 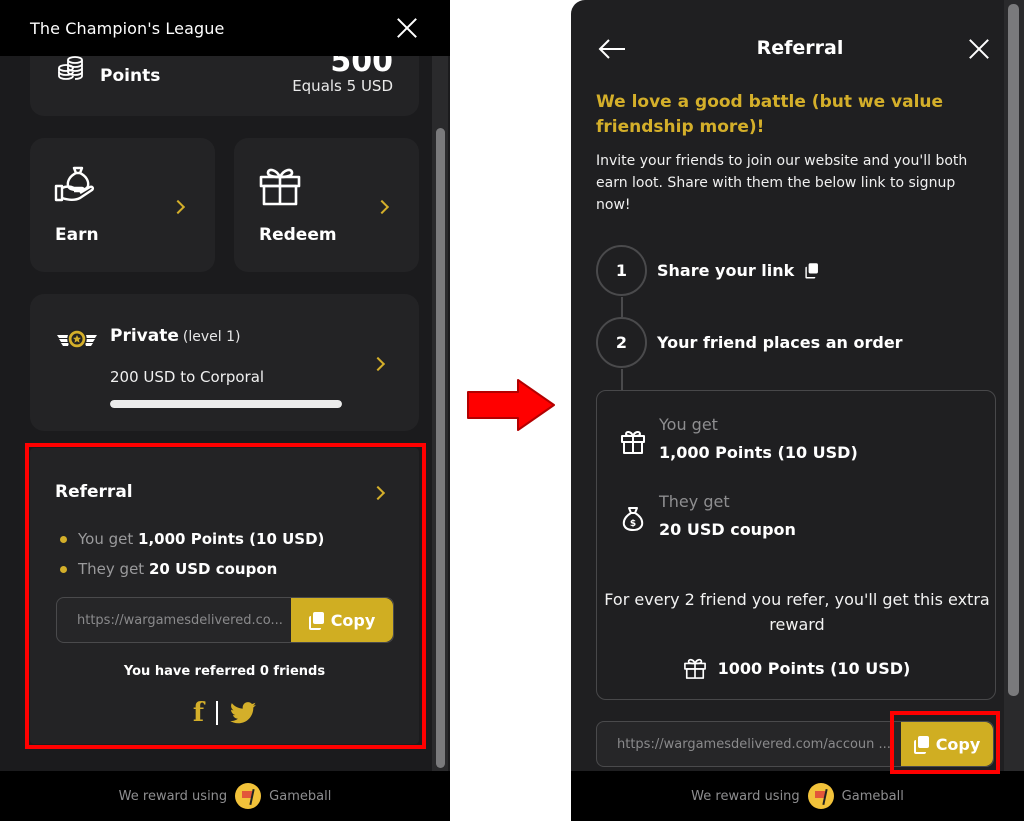 I want to click on points-label: Points, so click(x=130, y=76).